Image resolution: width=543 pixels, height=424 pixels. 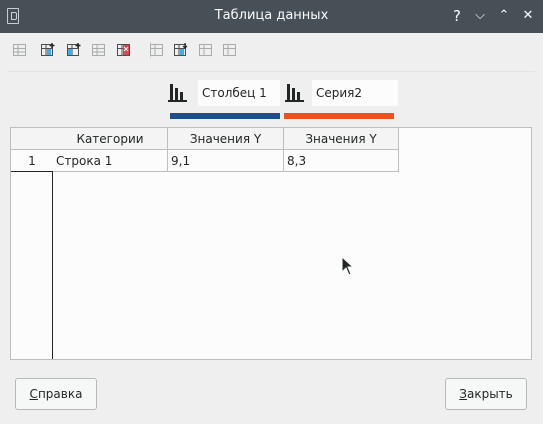 What do you see at coordinates (271, 16) in the screenshot?
I see `title-bar: Таблица данных ? ⌵ ⌃ ✕` at bounding box center [271, 16].